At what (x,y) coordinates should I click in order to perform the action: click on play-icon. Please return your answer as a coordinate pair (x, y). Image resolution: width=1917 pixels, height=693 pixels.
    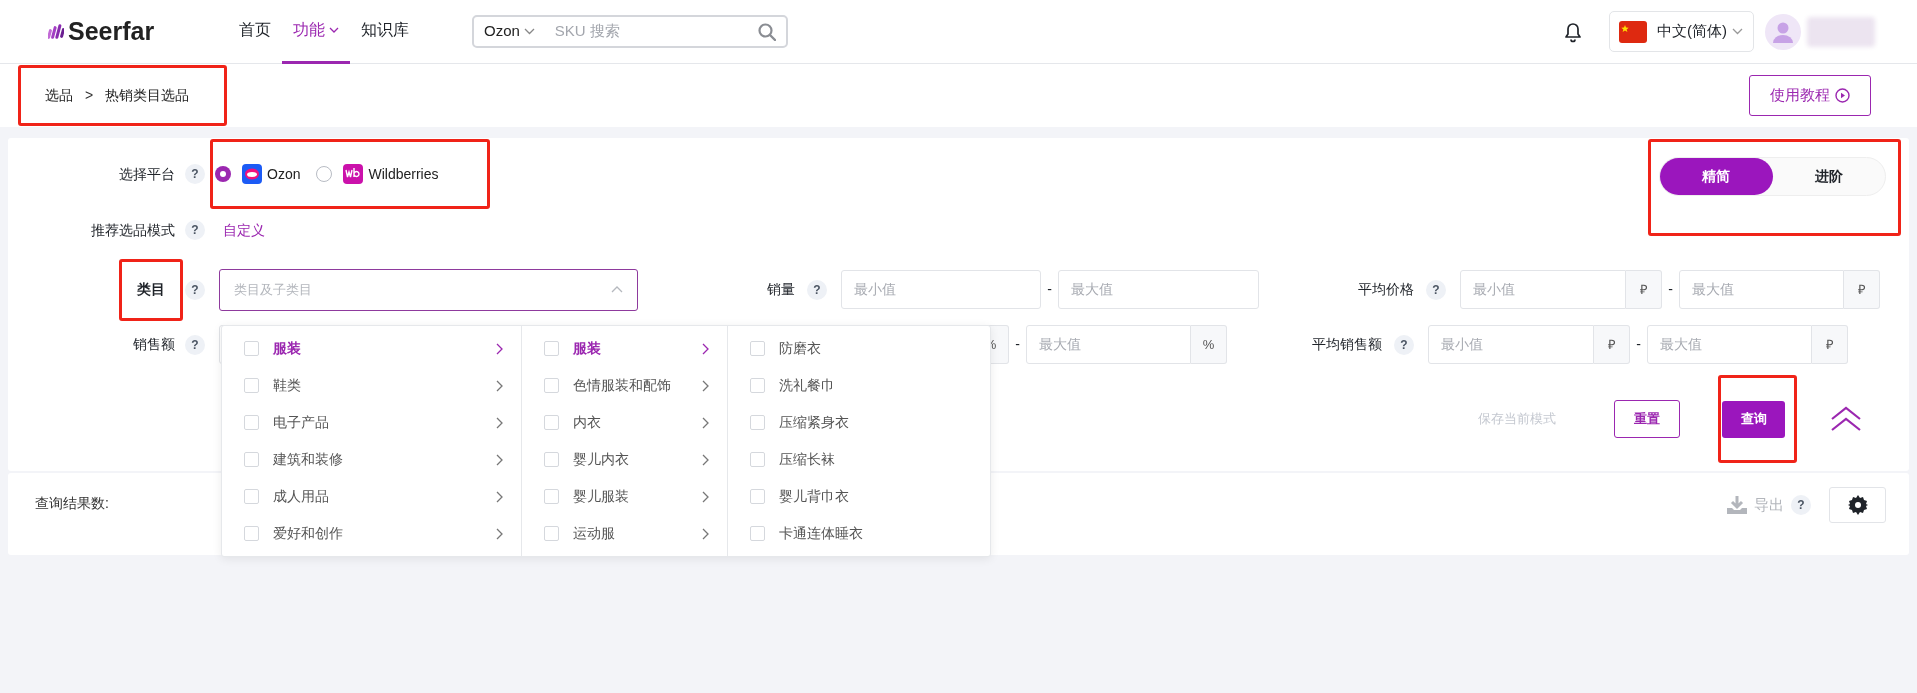
    Looking at the image, I should click on (1842, 95).